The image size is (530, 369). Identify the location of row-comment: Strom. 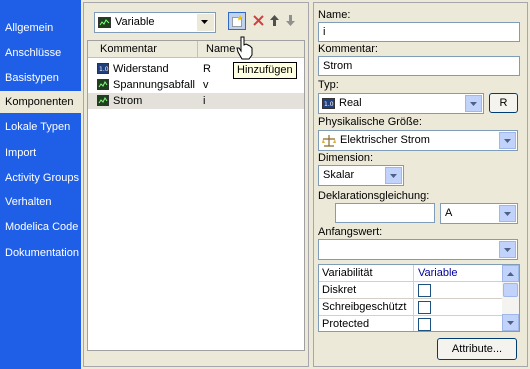
(128, 101).